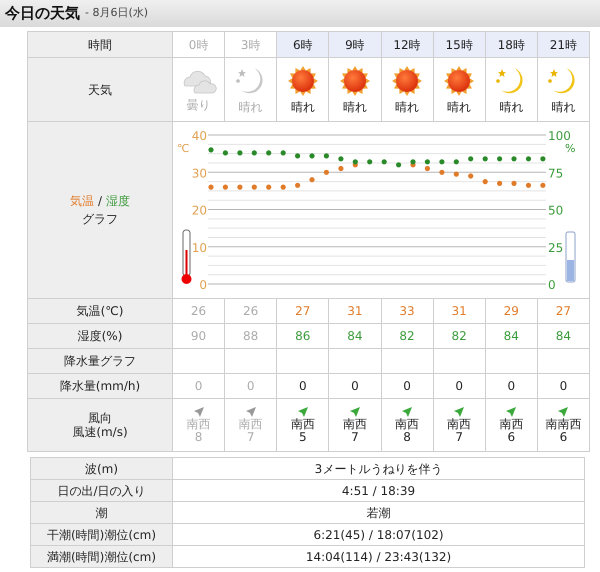  Describe the element at coordinates (303, 437) in the screenshot. I see `wind-speed: 5` at that location.